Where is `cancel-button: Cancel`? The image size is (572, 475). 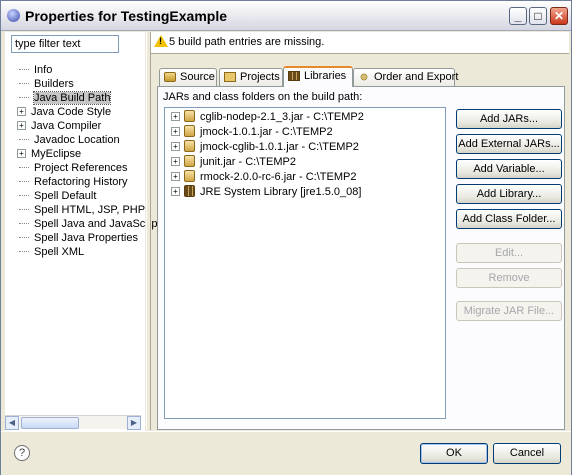
cancel-button: Cancel is located at coordinates (527, 453).